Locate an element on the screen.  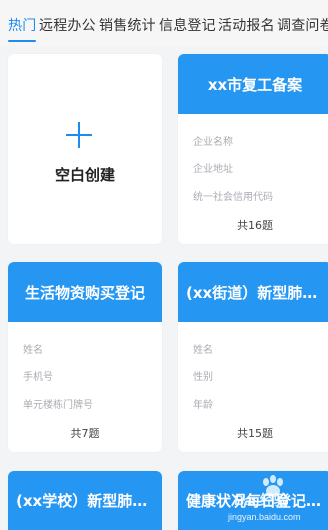
blank-create-label: 空白创建 is located at coordinates (84, 175).